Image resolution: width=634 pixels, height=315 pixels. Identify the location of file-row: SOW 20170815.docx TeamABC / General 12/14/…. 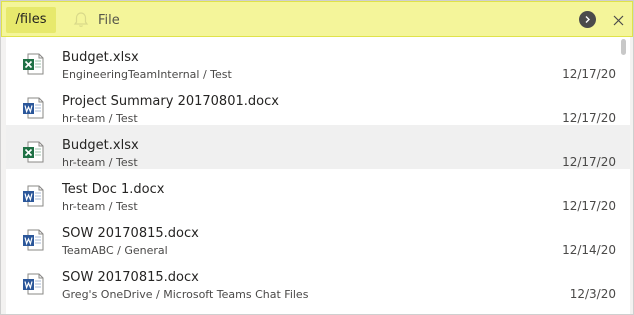
(318, 235).